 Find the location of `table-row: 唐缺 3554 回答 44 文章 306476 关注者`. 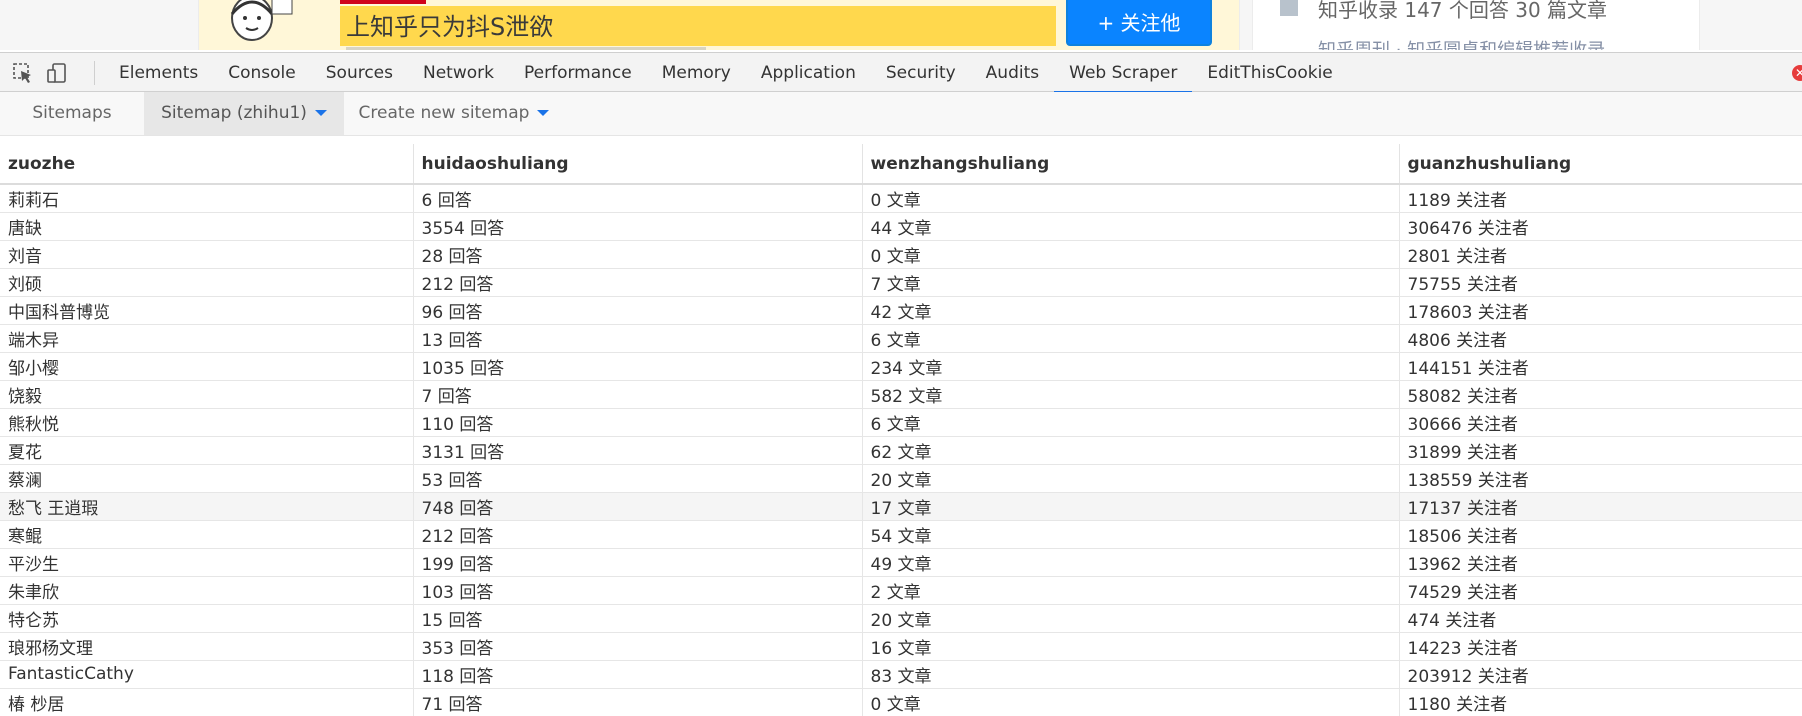

table-row: 唐缺 3554 回答 44 文章 306476 关注者 is located at coordinates (901, 226).